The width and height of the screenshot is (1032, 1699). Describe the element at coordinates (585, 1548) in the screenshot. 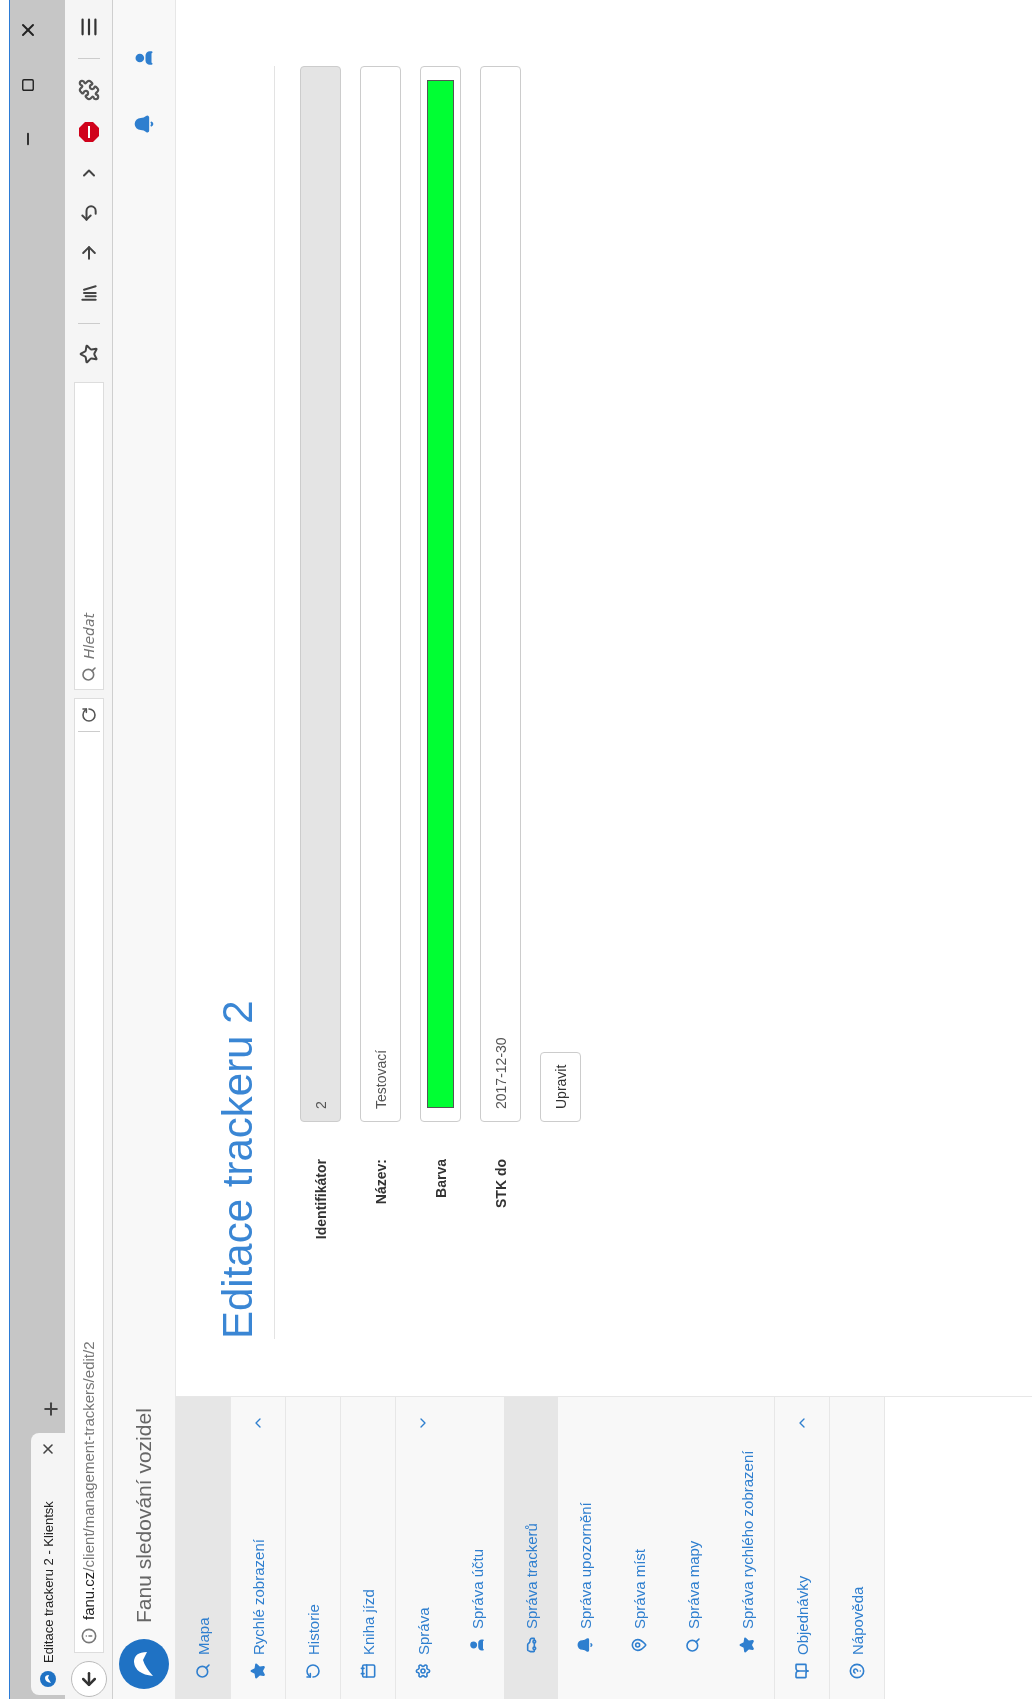

I see `sidebar-item: Správa upozornění` at that location.